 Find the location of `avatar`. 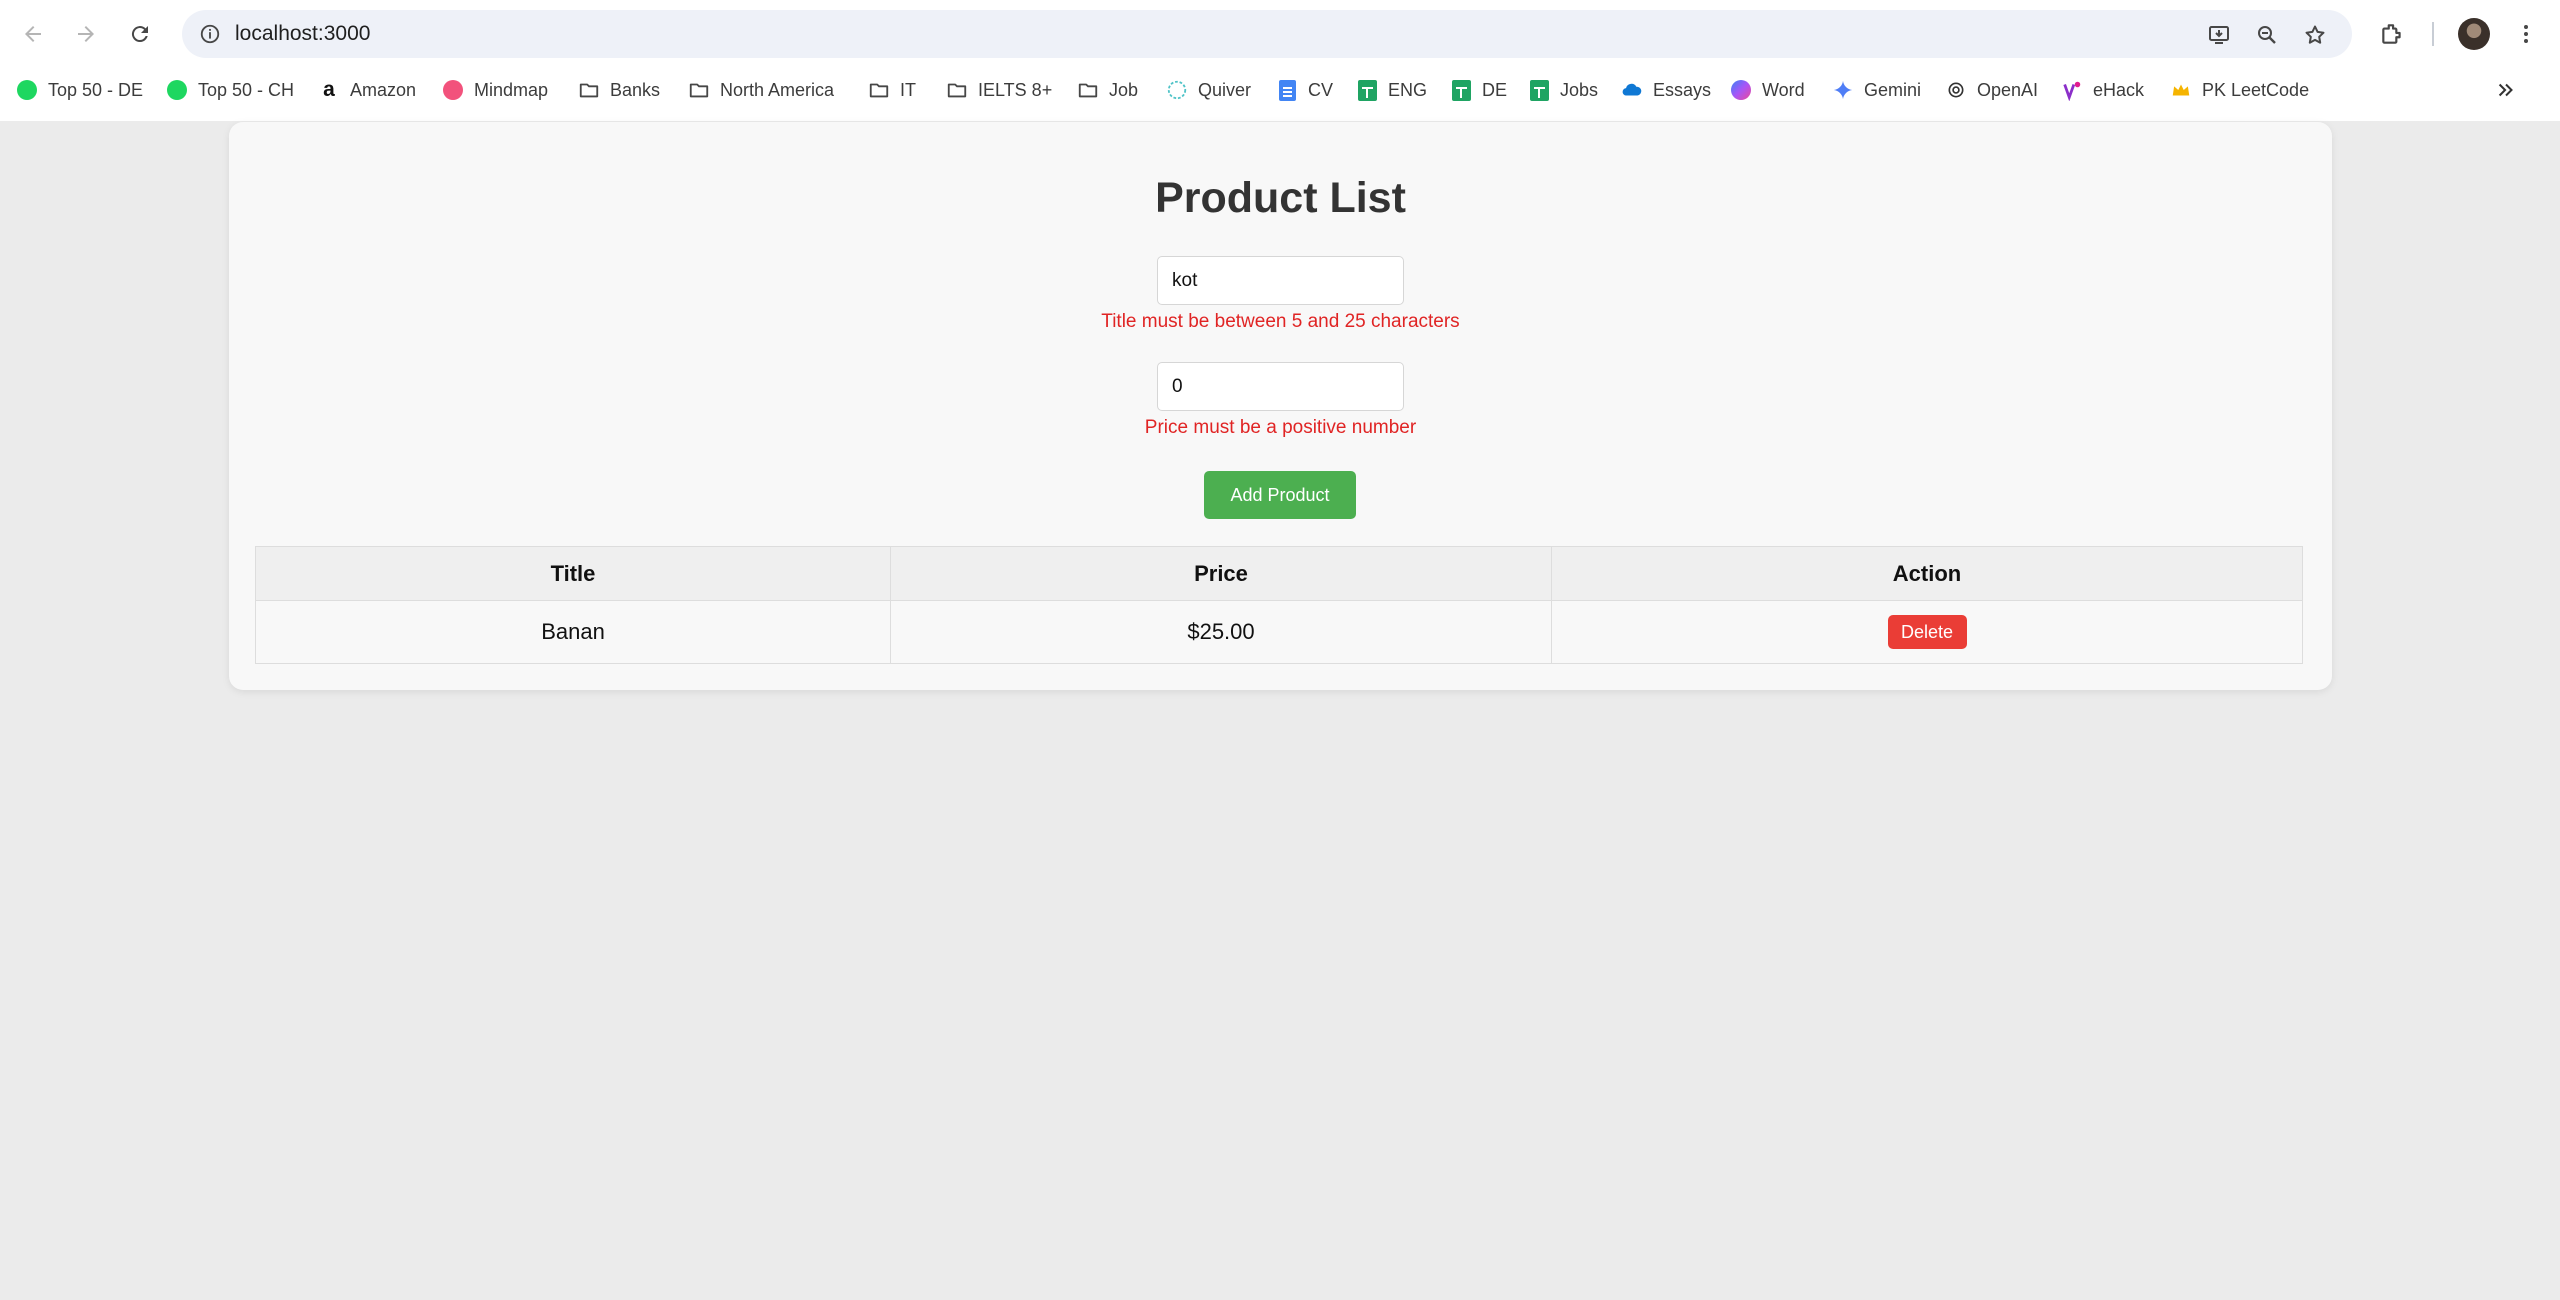

avatar is located at coordinates (2474, 34).